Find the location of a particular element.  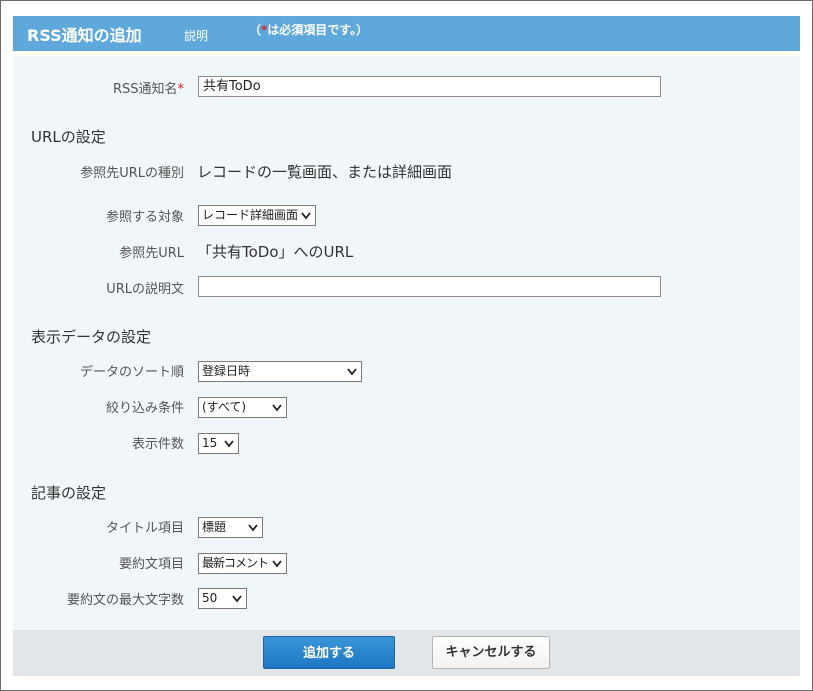

filter-label: 絞り込み条件 is located at coordinates (144, 408).